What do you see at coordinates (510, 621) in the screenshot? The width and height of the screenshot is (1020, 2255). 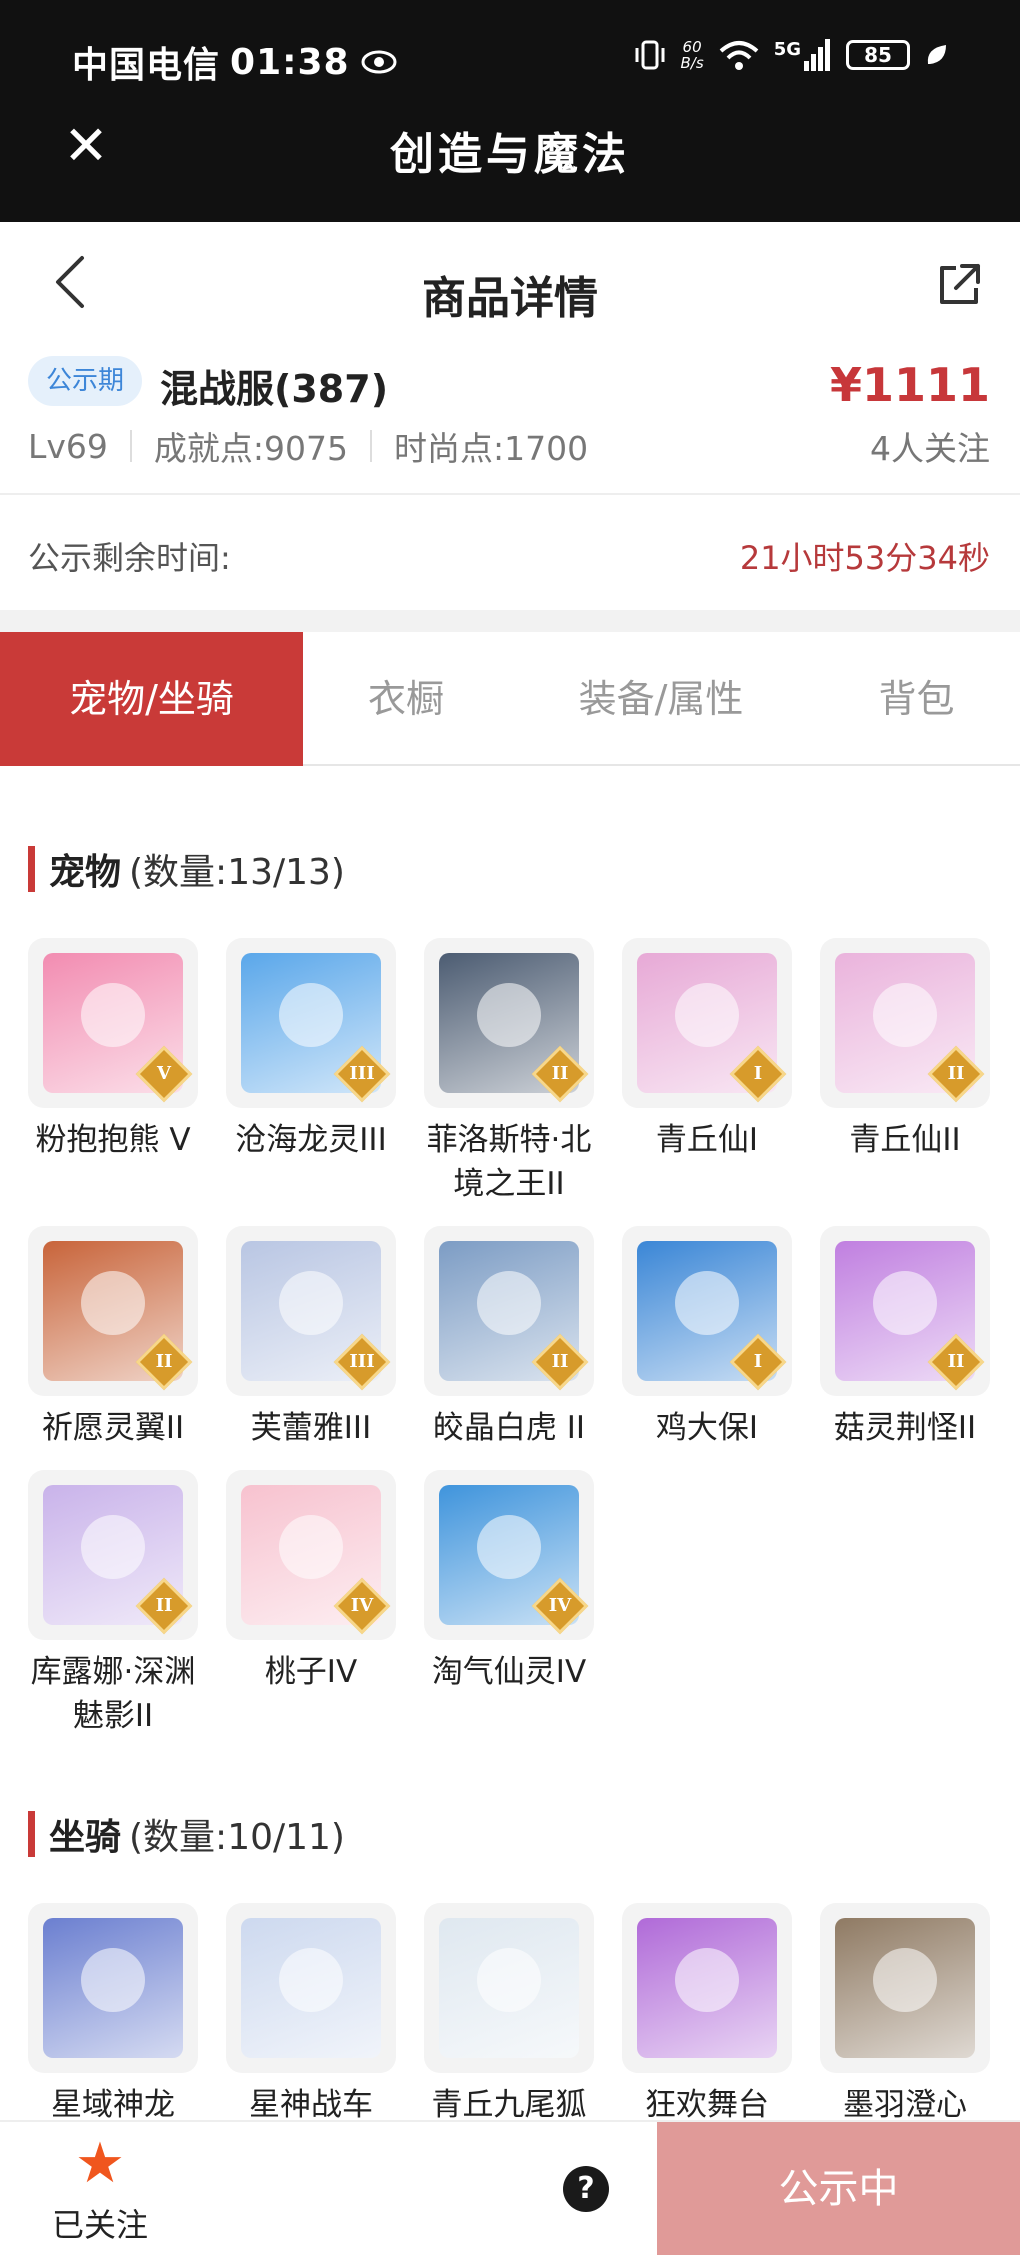 I see `section-divider` at bounding box center [510, 621].